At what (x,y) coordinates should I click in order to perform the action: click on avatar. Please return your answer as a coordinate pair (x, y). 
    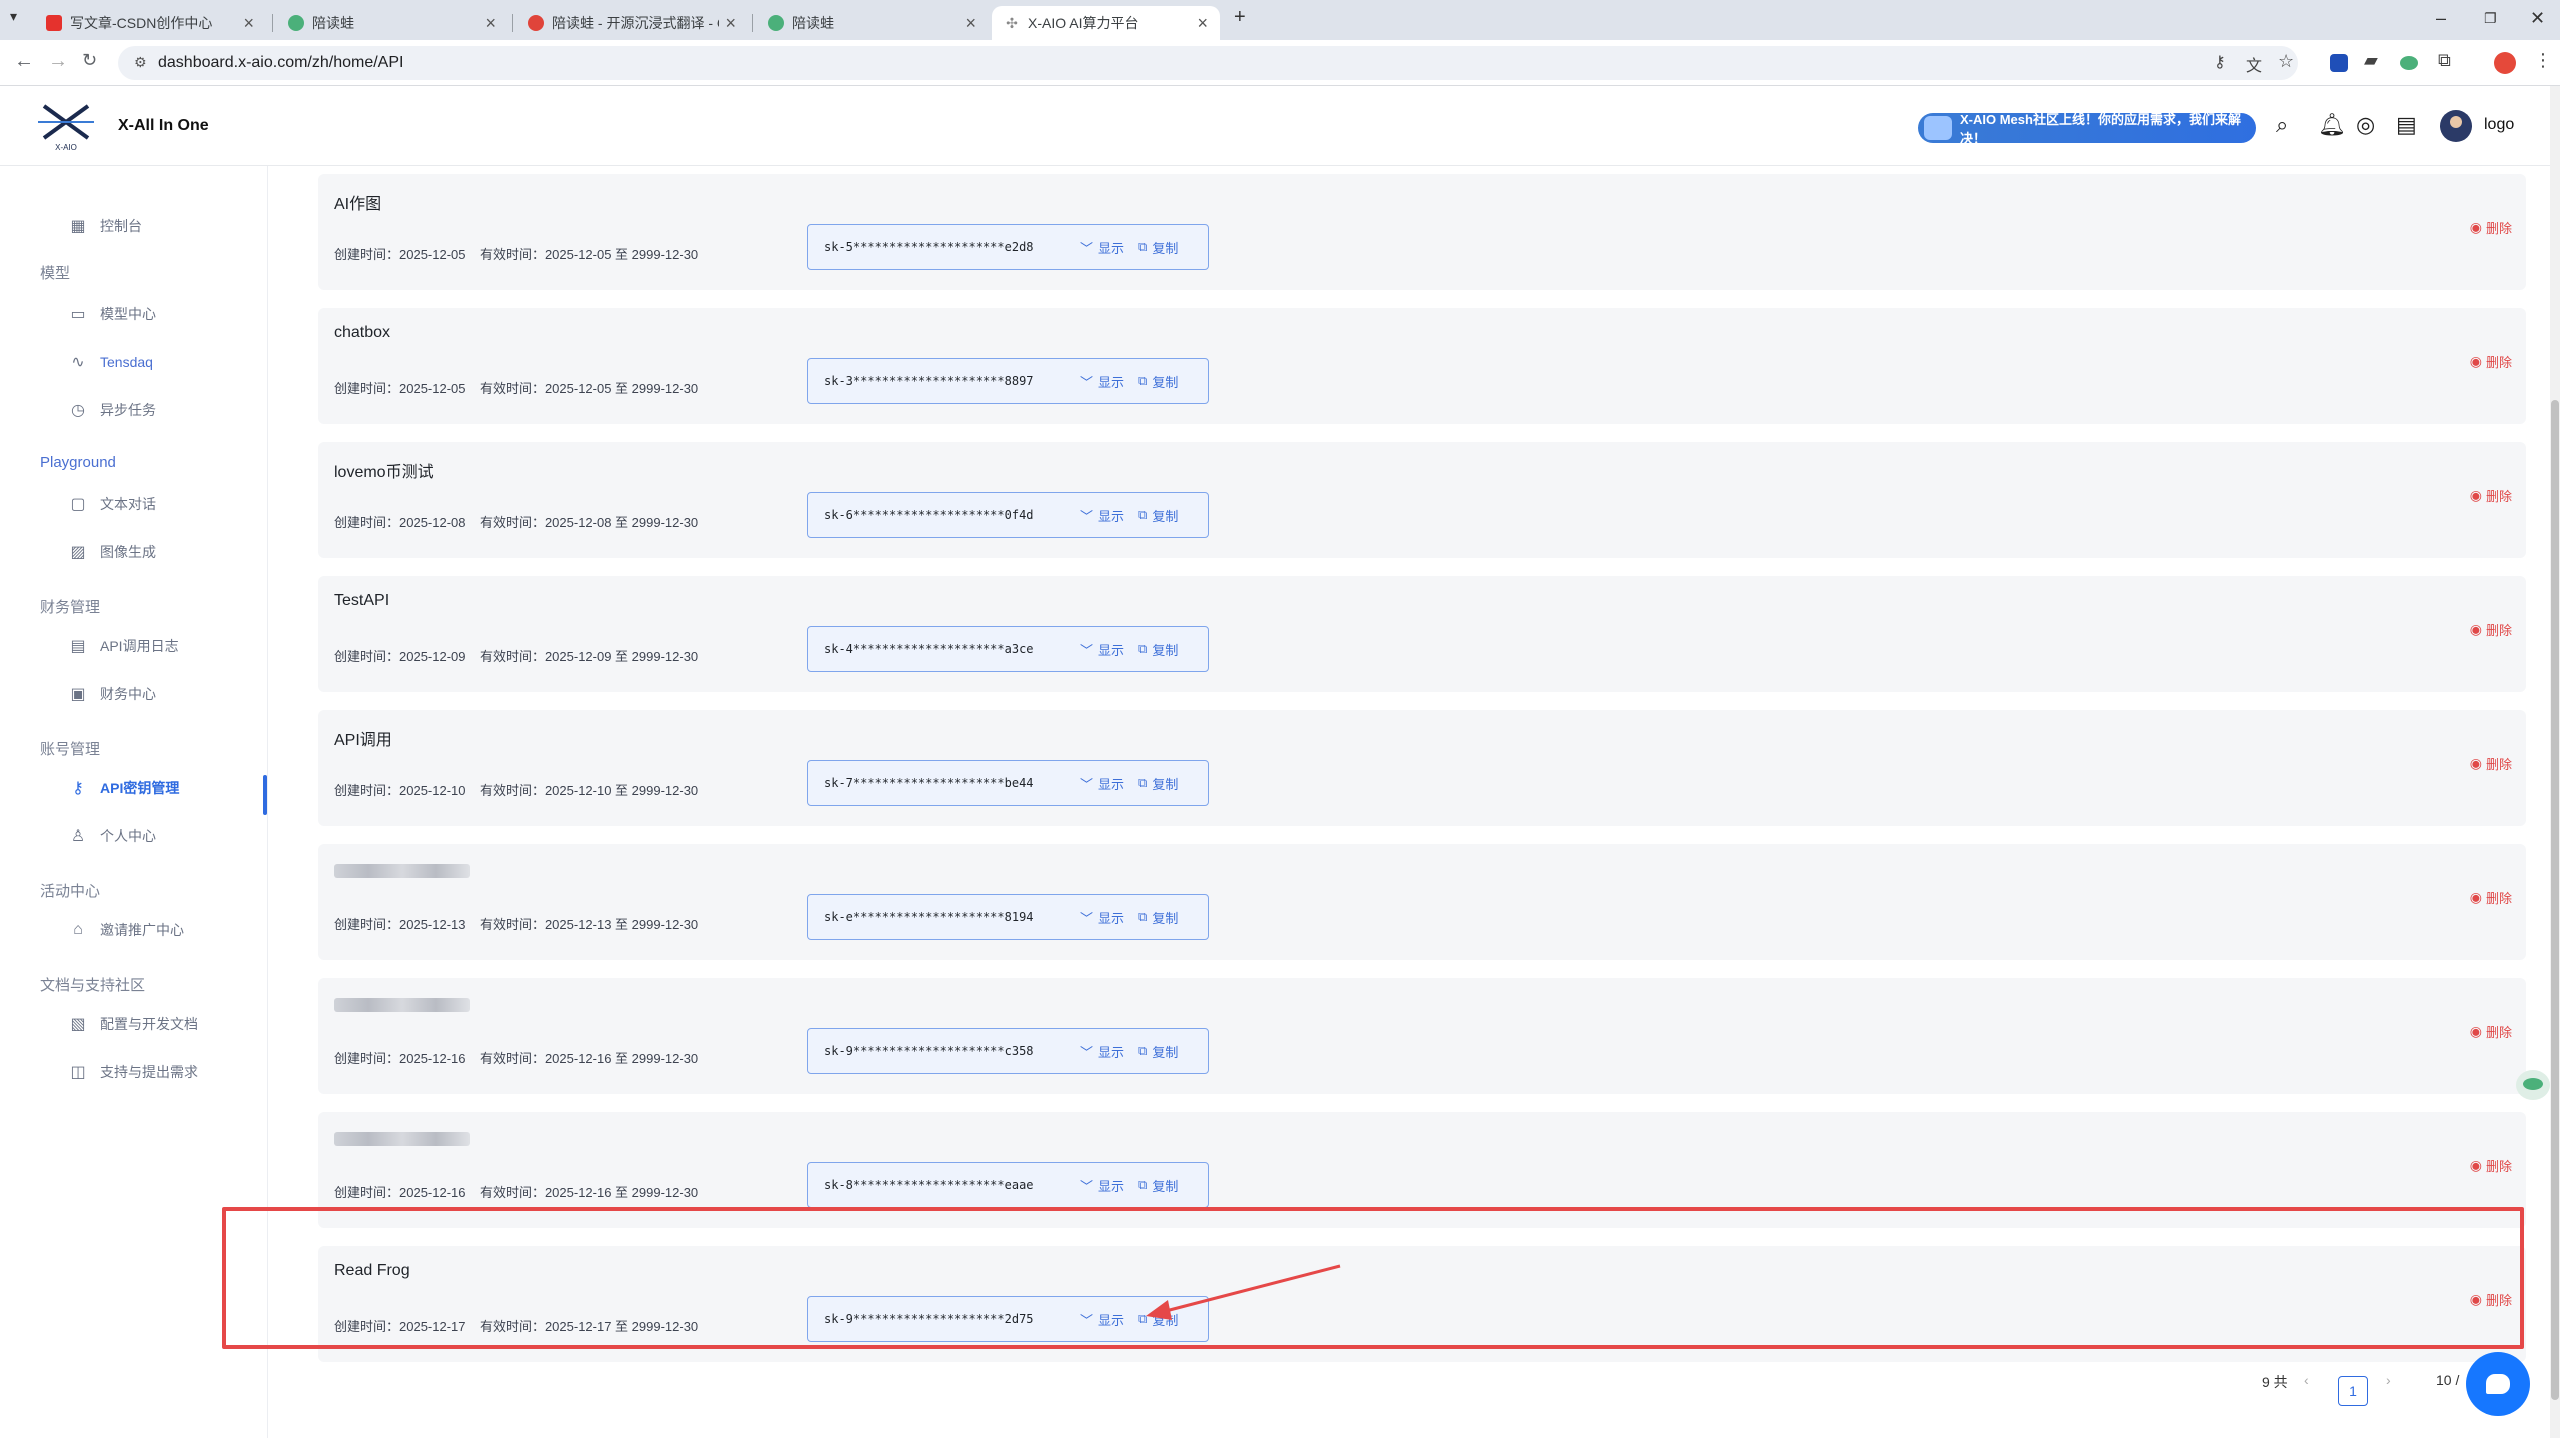
    Looking at the image, I should click on (2456, 126).